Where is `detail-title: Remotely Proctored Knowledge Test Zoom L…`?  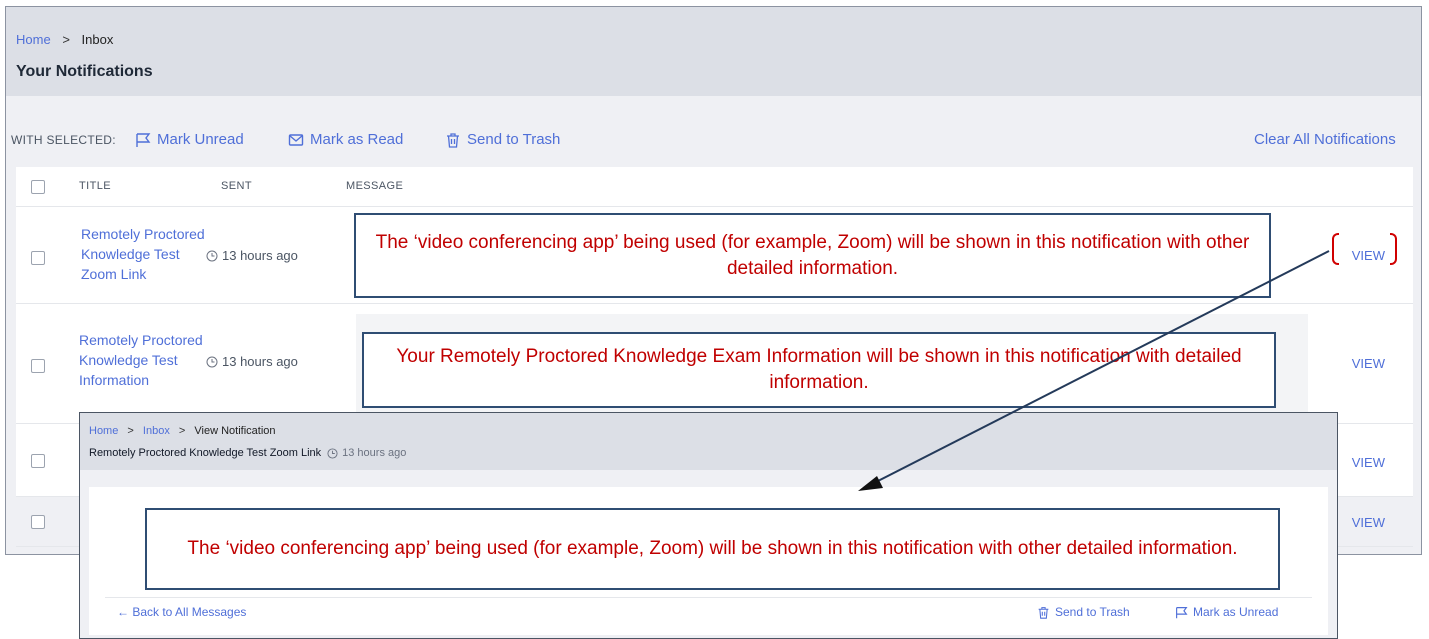
detail-title: Remotely Proctored Knowledge Test Zoom L… is located at coordinates (205, 453).